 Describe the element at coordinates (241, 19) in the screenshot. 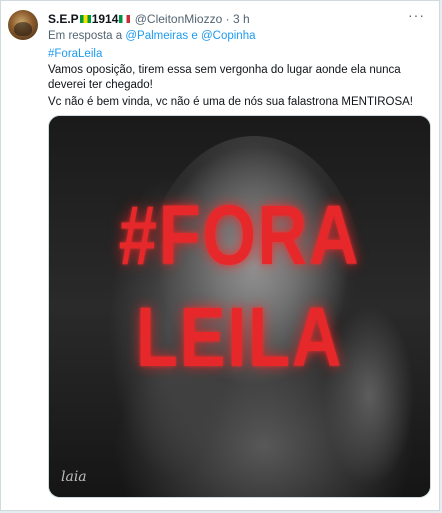

I see `timestamp: 3 h` at that location.